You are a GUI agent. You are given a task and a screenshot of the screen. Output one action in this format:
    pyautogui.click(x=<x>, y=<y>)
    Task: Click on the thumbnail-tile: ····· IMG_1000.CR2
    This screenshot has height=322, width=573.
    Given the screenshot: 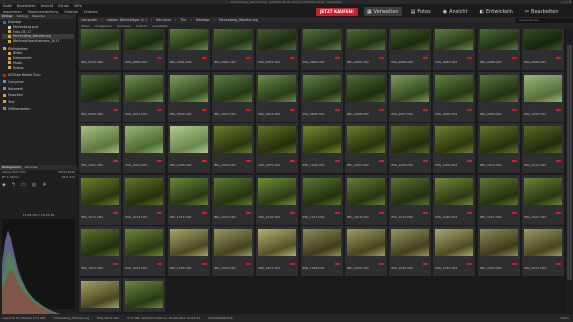 What is the action you would take?
    pyautogui.click(x=543, y=96)
    